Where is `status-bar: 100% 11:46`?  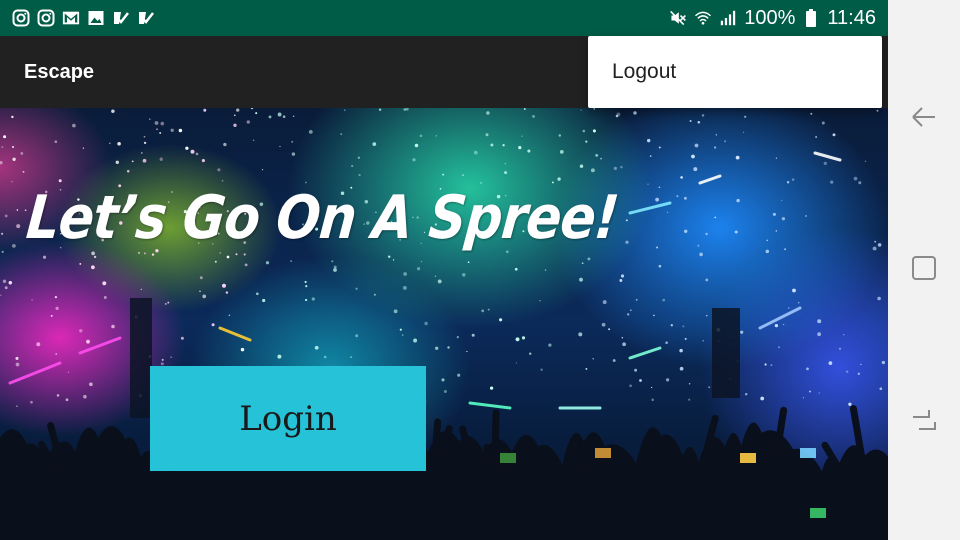 status-bar: 100% 11:46 is located at coordinates (444, 18).